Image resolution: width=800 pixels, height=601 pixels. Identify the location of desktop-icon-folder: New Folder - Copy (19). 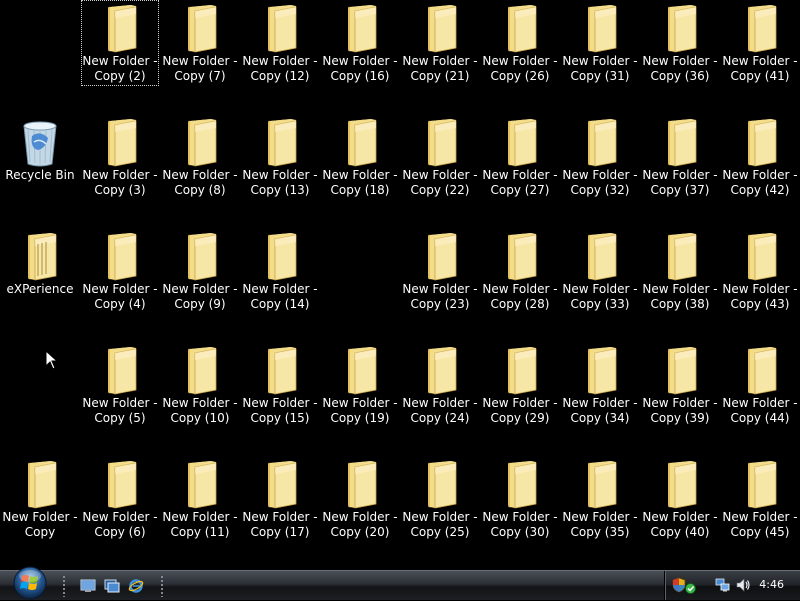
(360, 385).